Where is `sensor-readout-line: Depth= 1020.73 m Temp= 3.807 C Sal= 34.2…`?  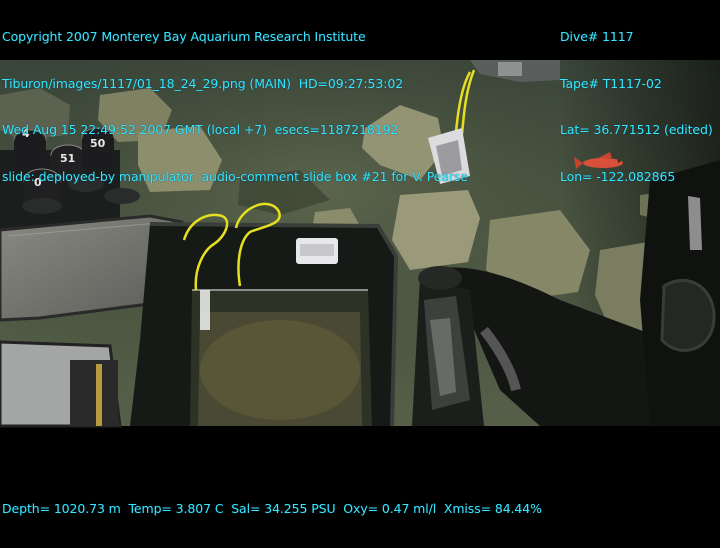 sensor-readout-line: Depth= 1020.73 m Temp= 3.807 C Sal= 34.2… is located at coordinates (272, 508).